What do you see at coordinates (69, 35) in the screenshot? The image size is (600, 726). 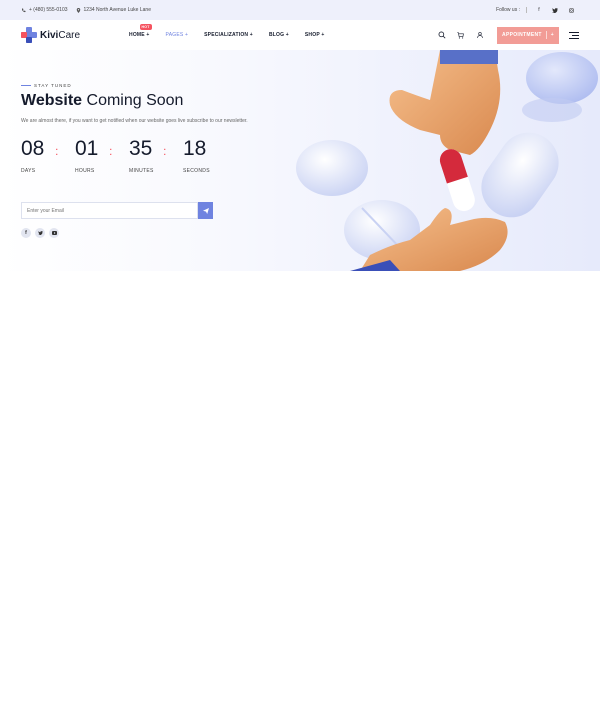 I see `logo-text-care: Care` at bounding box center [69, 35].